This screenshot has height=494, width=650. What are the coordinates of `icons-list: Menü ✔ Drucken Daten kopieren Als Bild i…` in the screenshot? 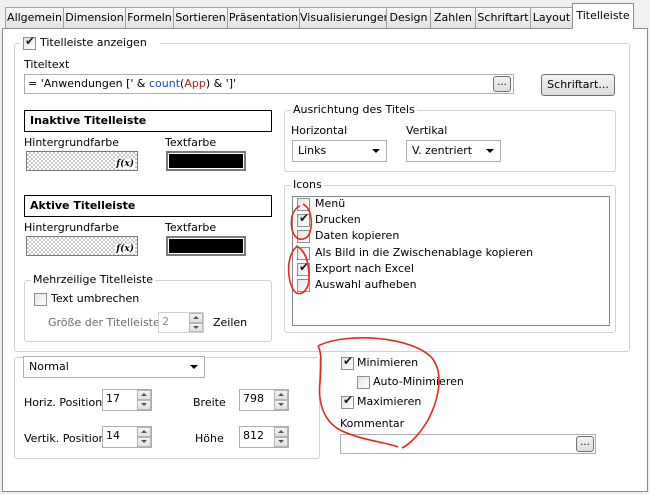 It's located at (451, 261).